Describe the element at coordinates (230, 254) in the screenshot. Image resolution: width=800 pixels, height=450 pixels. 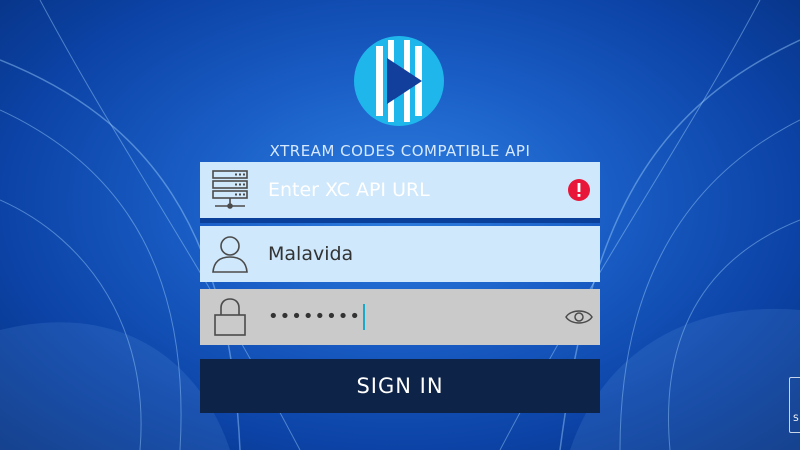
I see `user-icon` at that location.